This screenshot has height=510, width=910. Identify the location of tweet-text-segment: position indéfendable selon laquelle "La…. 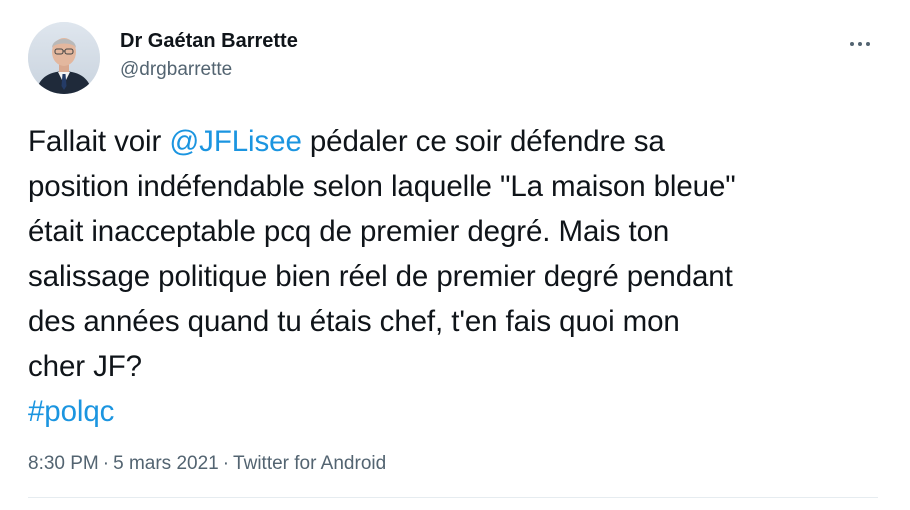
(382, 186).